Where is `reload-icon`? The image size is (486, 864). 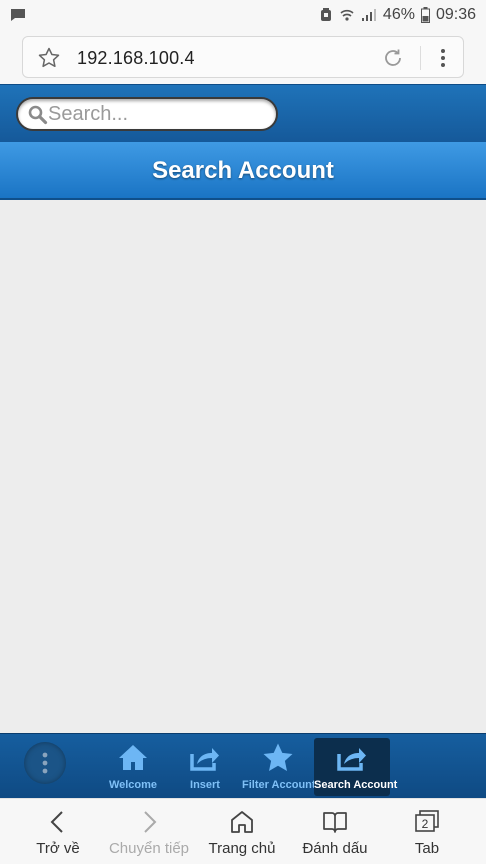 reload-icon is located at coordinates (393, 58).